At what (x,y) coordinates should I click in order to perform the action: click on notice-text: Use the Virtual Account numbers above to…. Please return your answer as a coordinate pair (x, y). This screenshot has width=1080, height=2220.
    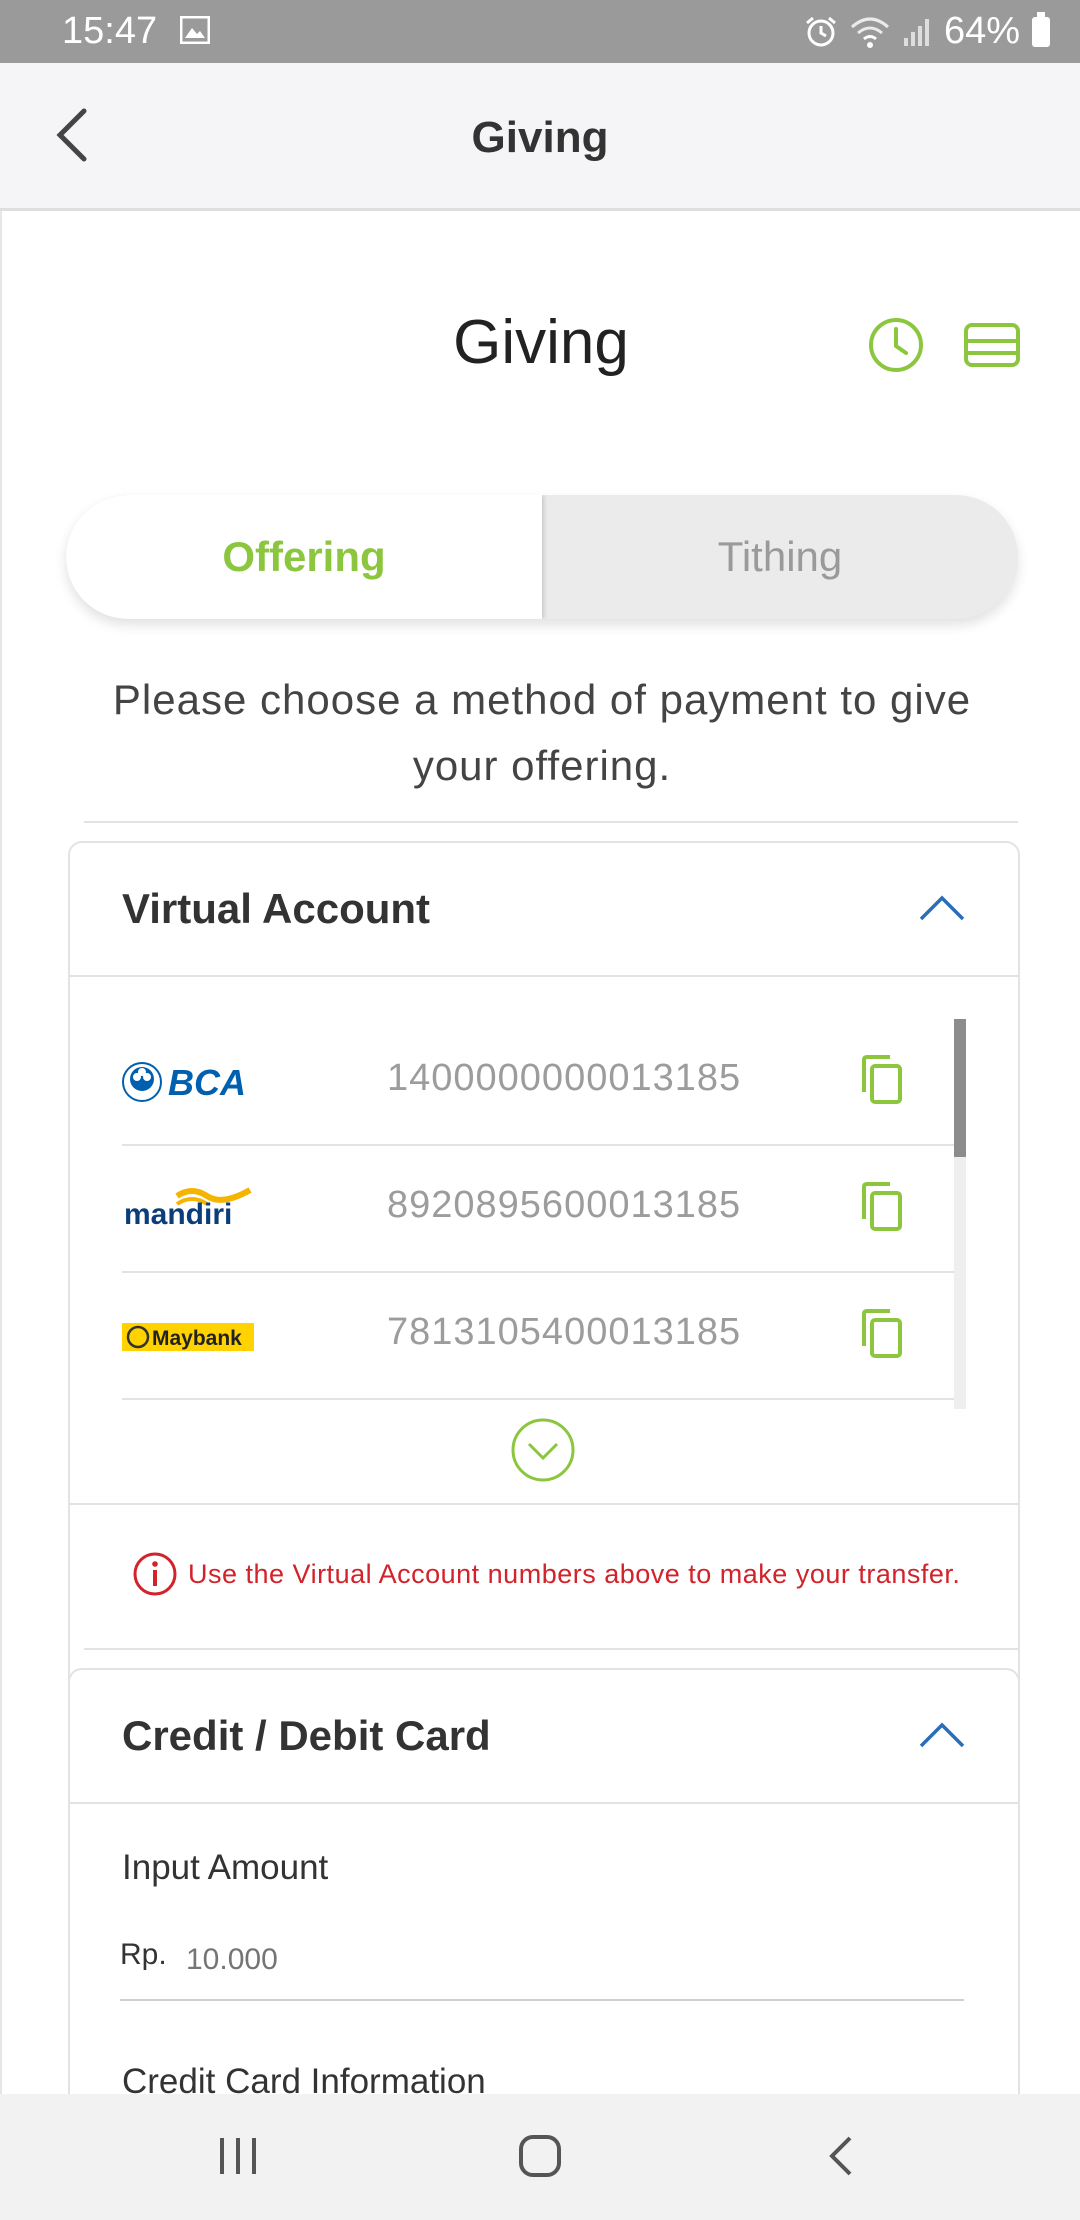
    Looking at the image, I should click on (574, 1573).